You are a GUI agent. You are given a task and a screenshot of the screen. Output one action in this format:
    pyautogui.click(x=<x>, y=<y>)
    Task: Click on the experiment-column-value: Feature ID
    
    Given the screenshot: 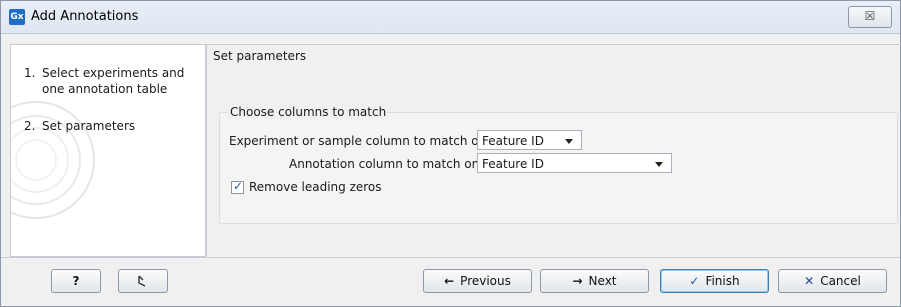 What is the action you would take?
    pyautogui.click(x=513, y=141)
    